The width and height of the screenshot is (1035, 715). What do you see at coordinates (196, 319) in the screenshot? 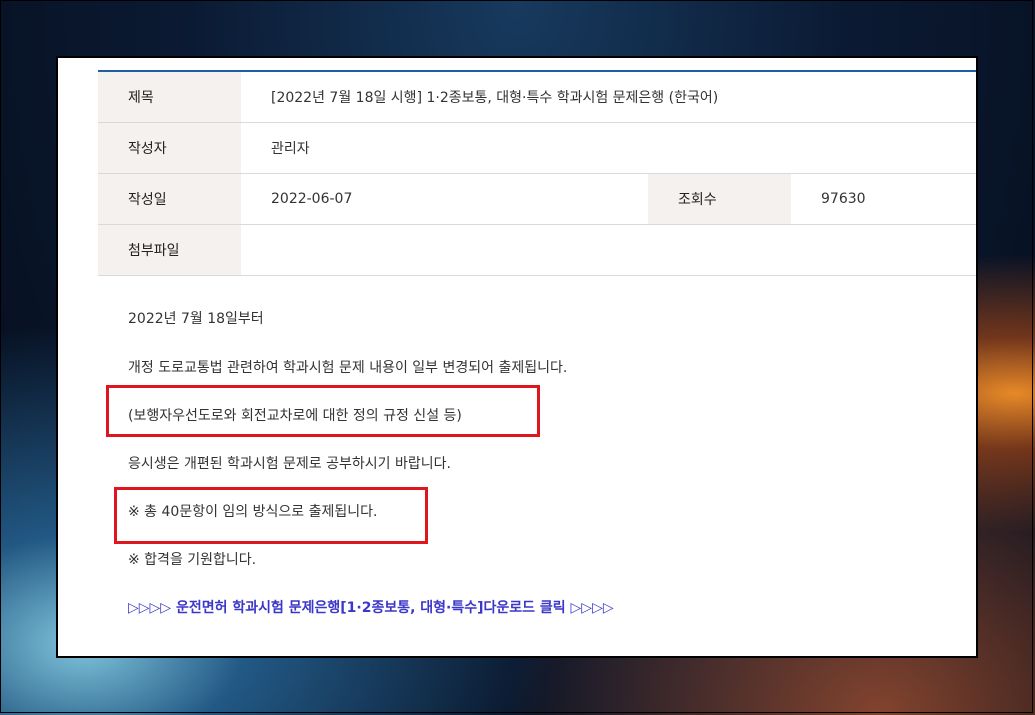
I see `content-line-date: 2022년 7월 18일부터` at bounding box center [196, 319].